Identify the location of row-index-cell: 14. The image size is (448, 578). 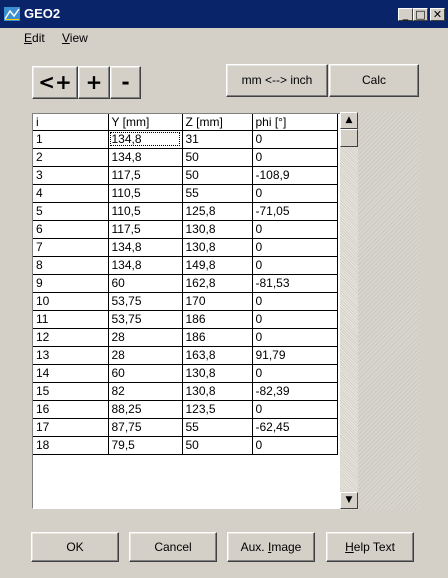
(71, 373).